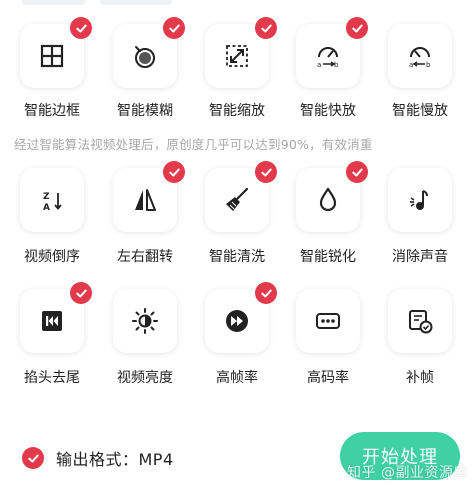 The width and height of the screenshot is (474, 495). I want to click on tile-label: 消除声音, so click(420, 257).